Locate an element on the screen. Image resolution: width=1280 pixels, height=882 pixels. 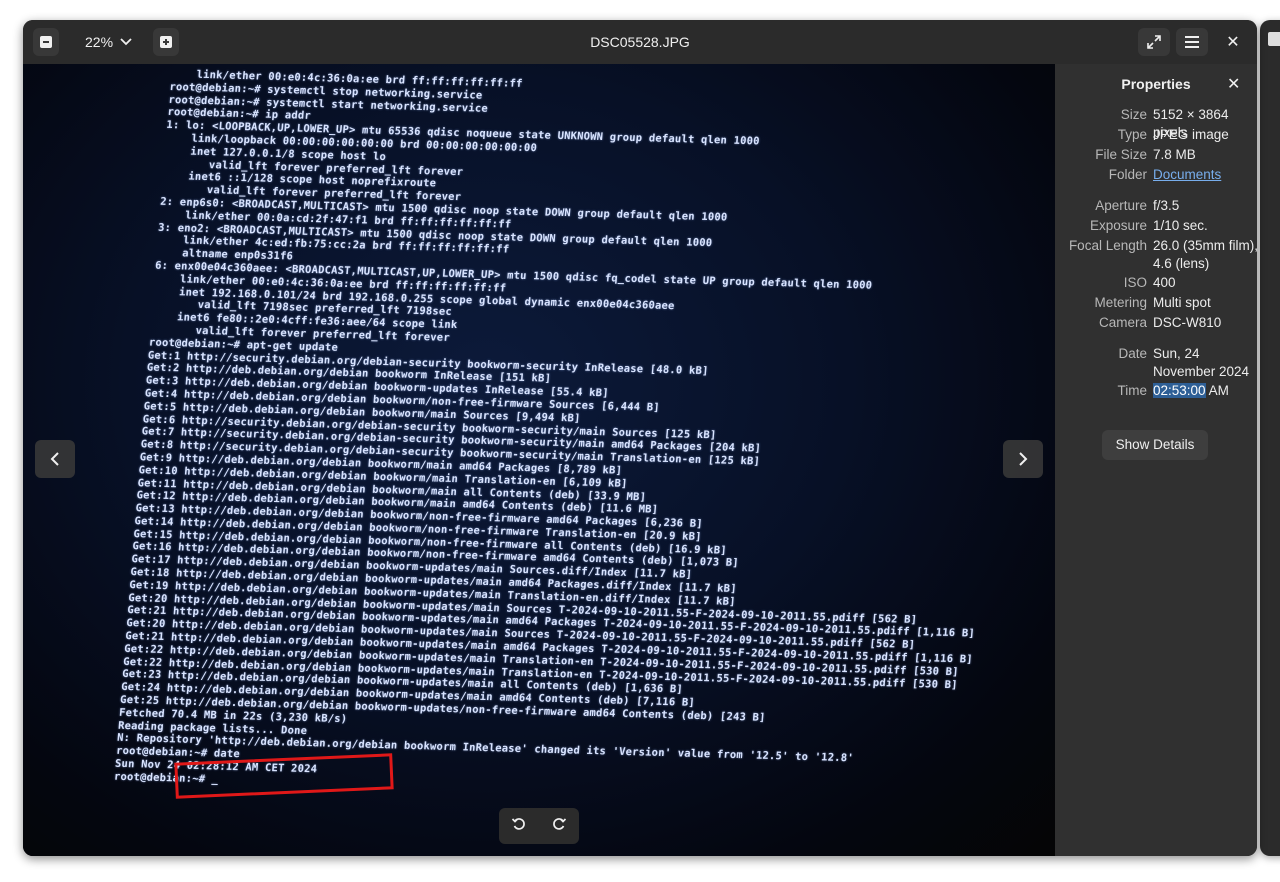
header-bar: 22% DSC05528.JPG ✕ is located at coordinates (640, 42).